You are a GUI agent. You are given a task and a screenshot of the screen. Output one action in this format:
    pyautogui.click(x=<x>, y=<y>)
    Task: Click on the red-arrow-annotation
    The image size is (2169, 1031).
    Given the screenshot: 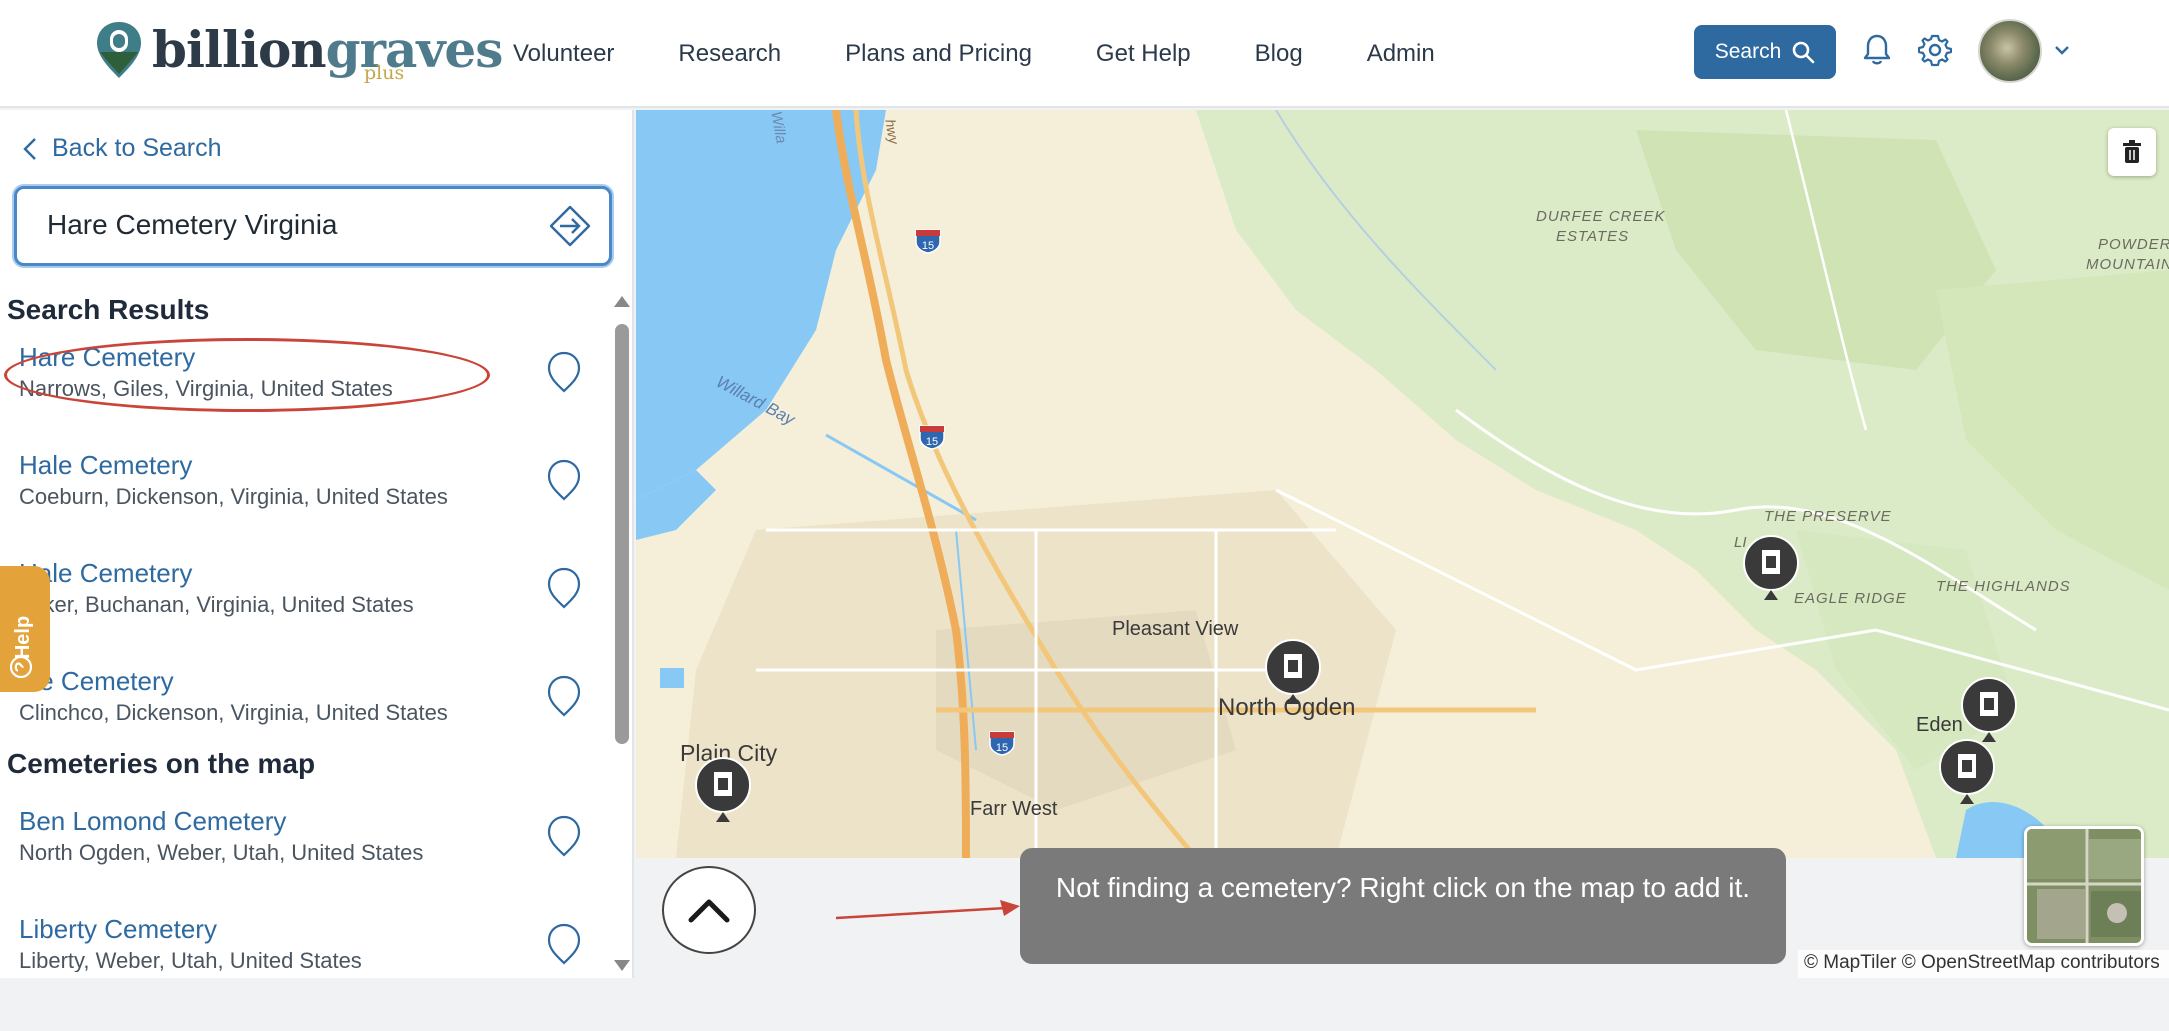 What is the action you would take?
    pyautogui.click(x=928, y=910)
    